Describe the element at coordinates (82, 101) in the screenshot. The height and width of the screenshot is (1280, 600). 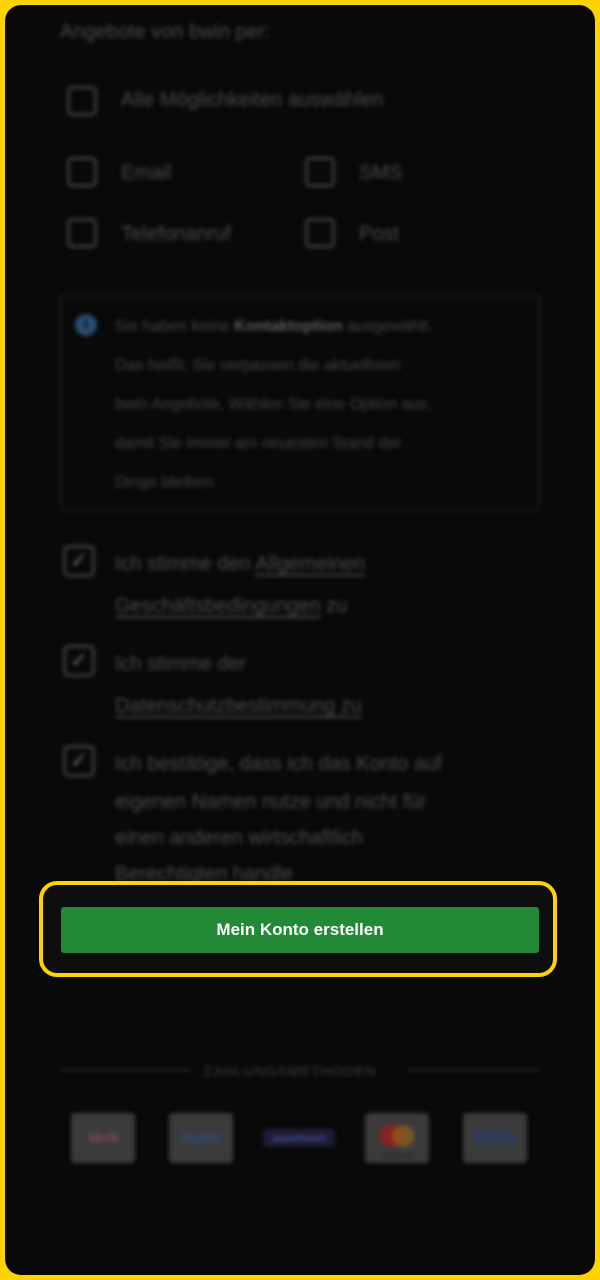
I see `select-all-checkbox` at that location.